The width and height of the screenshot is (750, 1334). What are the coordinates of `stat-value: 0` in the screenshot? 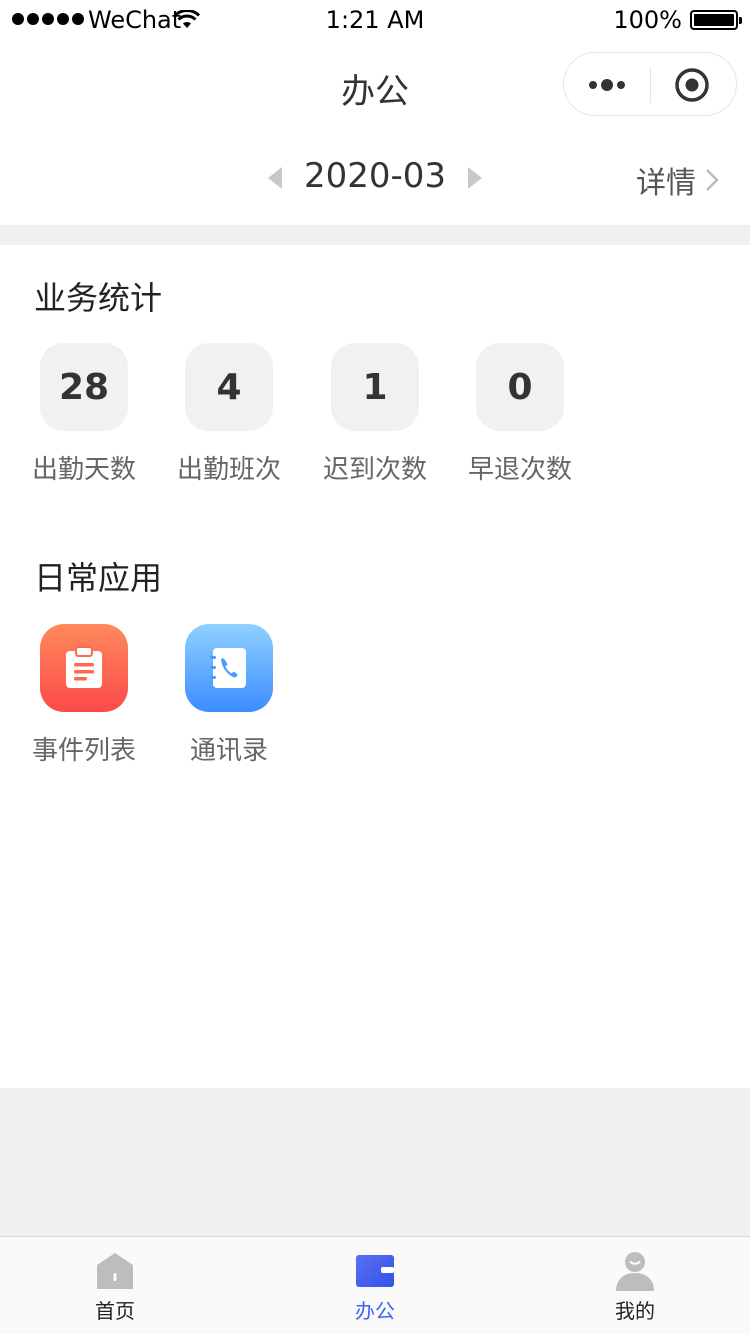 It's located at (520, 387).